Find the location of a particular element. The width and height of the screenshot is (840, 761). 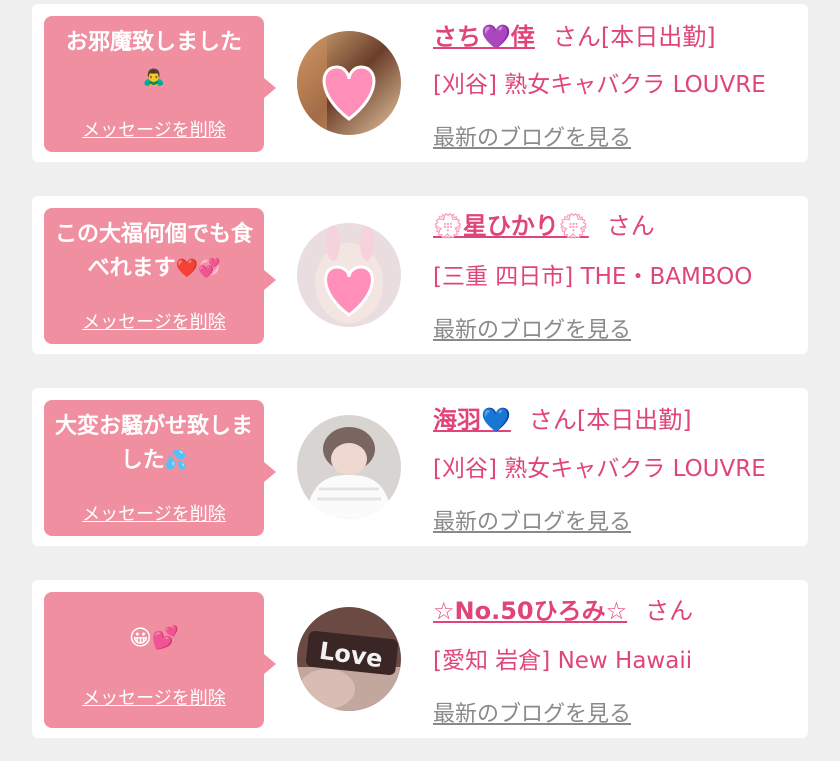

sender-name-link: 海羽💙 is located at coordinates (472, 420).